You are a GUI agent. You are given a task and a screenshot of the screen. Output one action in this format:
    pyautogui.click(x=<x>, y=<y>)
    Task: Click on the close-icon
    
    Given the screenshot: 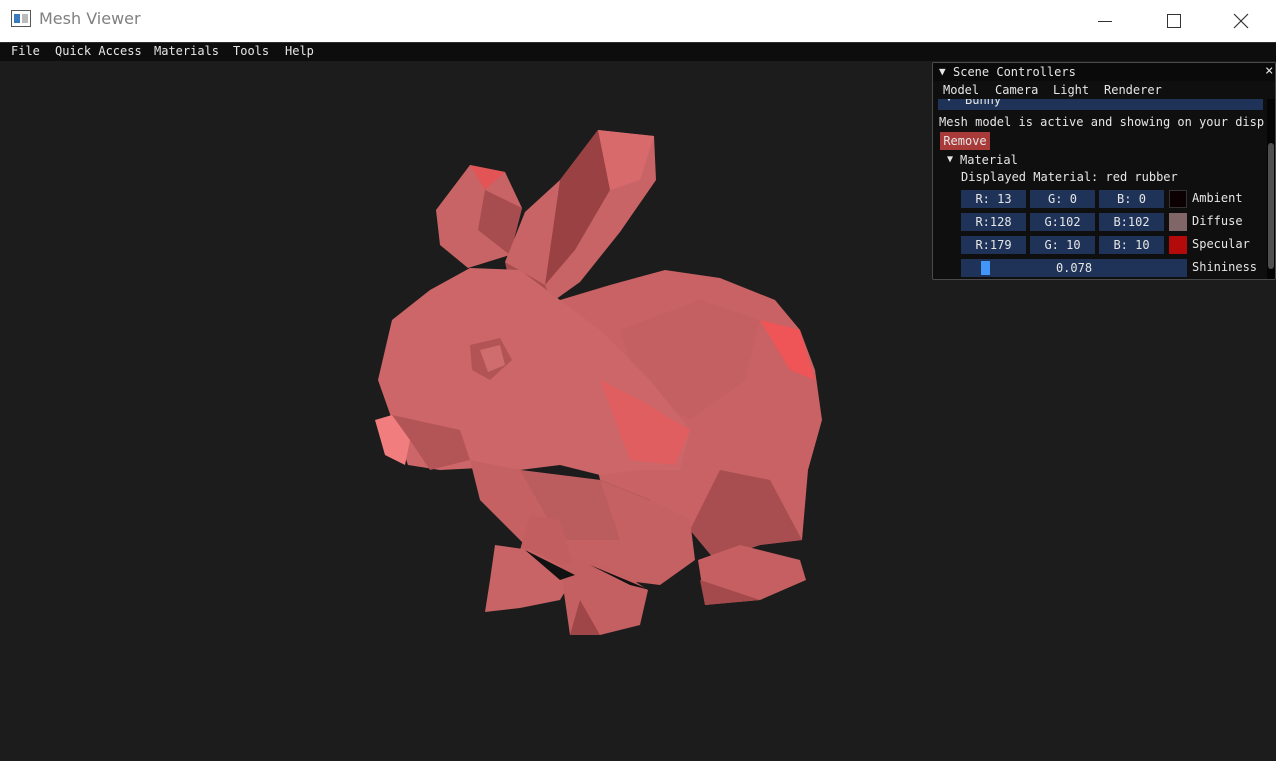 What is the action you would take?
    pyautogui.click(x=1241, y=21)
    